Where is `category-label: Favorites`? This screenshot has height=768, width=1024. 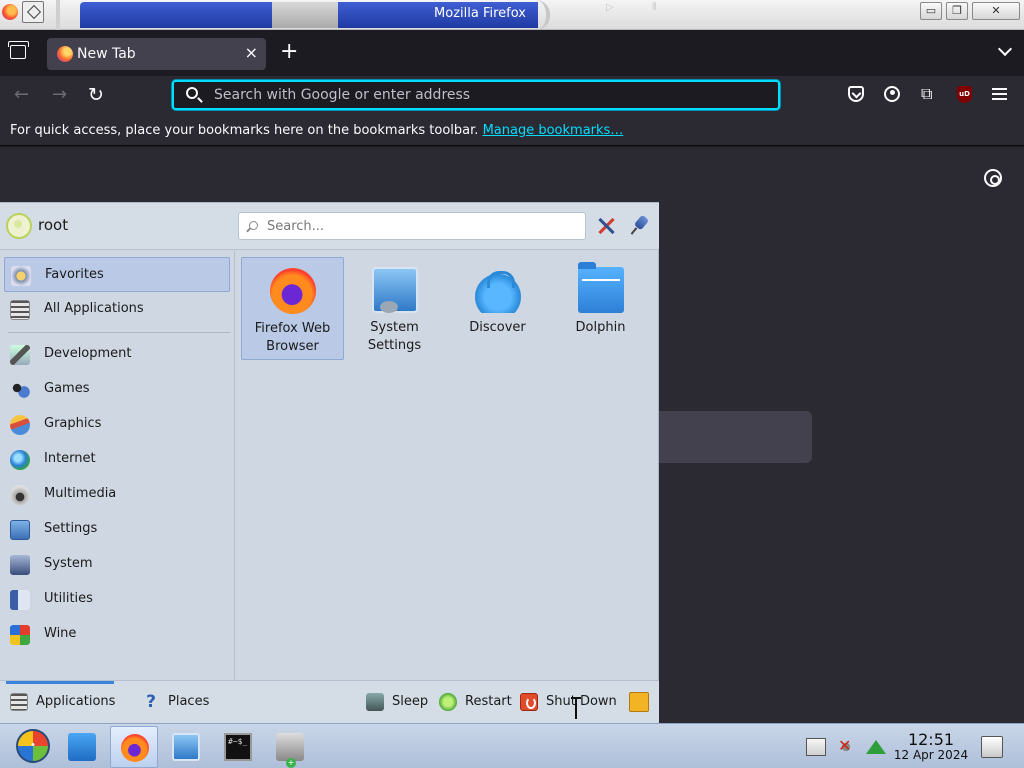
category-label: Favorites is located at coordinates (74, 274).